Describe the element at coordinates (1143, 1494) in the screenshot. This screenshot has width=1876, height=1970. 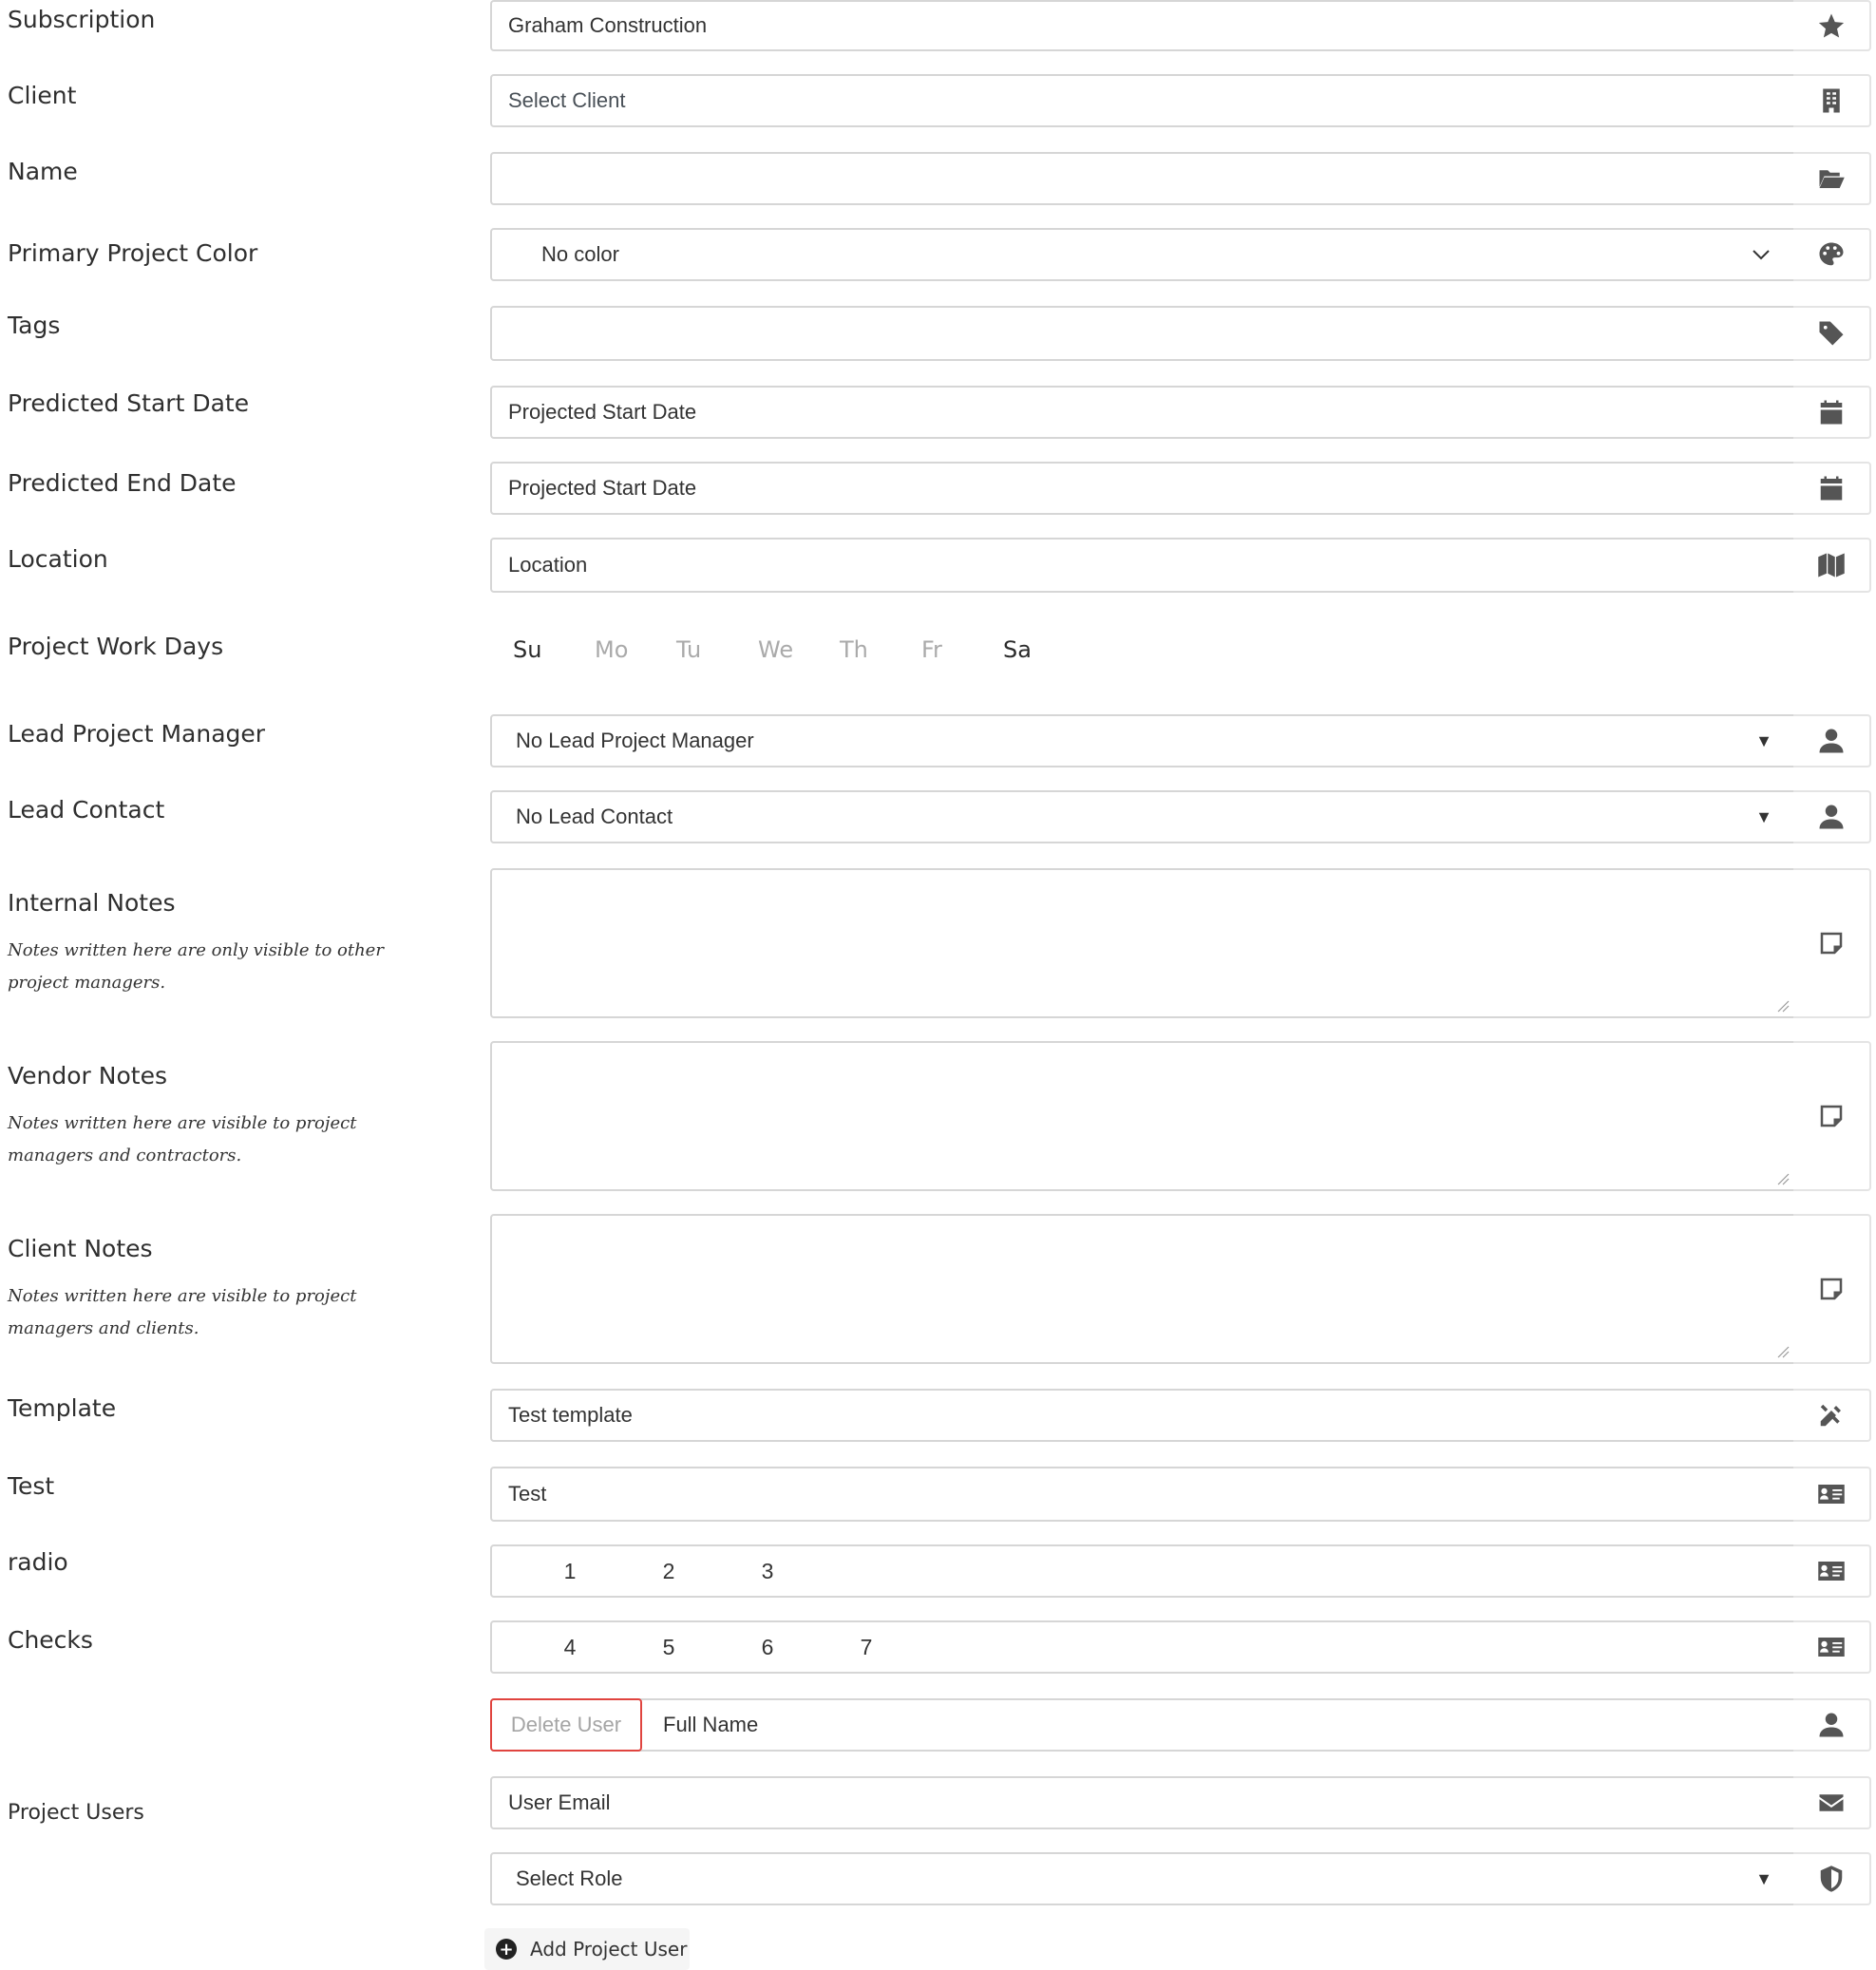
I see `test-input: Test` at that location.